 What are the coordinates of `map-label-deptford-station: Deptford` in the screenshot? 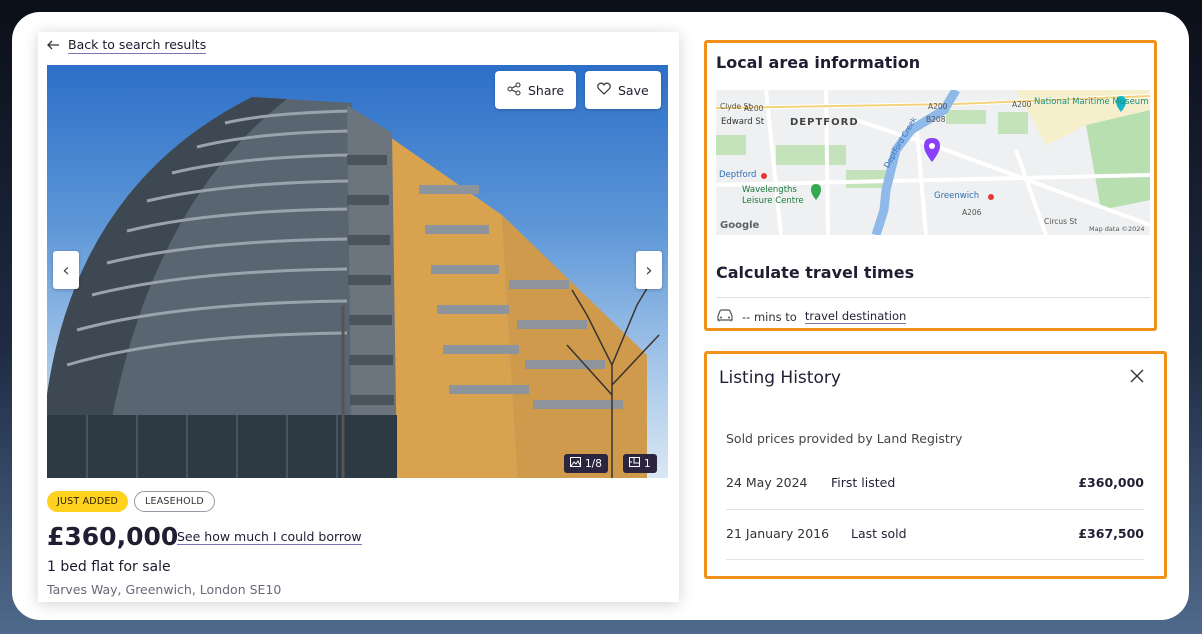 It's located at (738, 175).